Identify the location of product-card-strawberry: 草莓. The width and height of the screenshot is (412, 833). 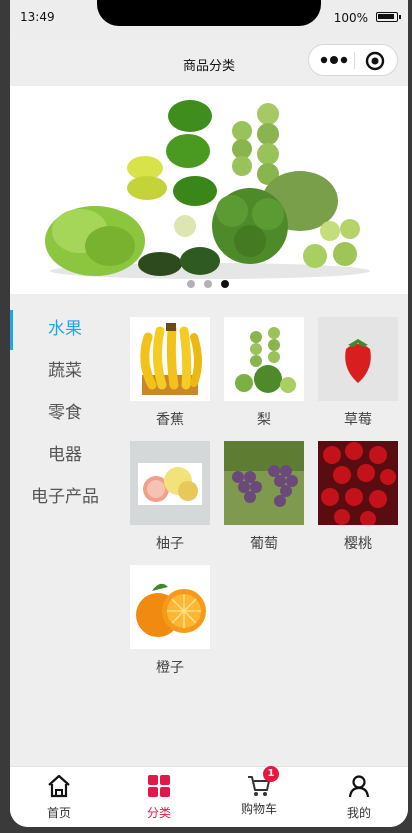
(358, 373).